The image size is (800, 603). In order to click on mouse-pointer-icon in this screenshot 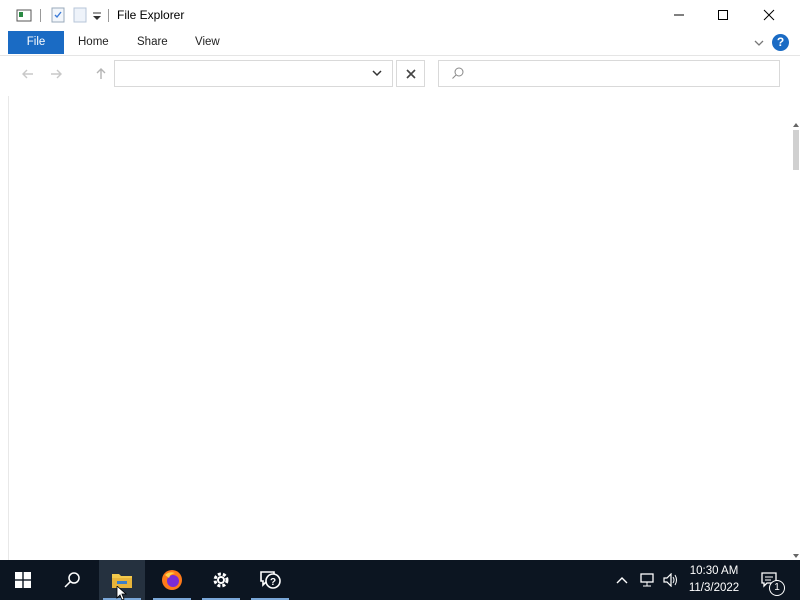, I will do `click(122, 593)`.